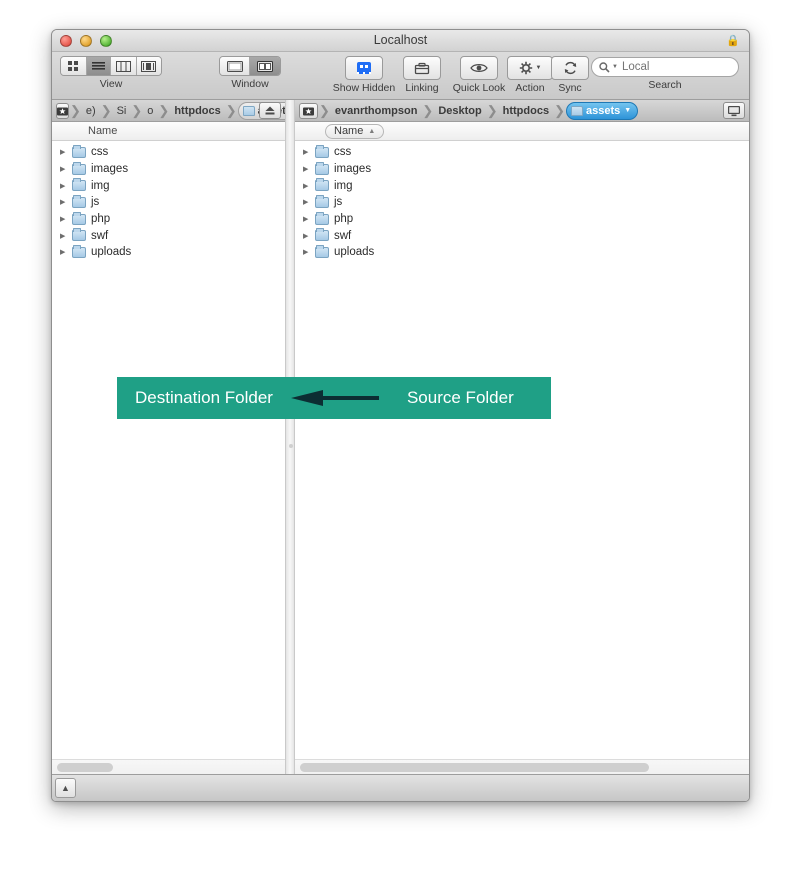 The height and width of the screenshot is (869, 800). What do you see at coordinates (422, 68) in the screenshot?
I see `linking-button` at bounding box center [422, 68].